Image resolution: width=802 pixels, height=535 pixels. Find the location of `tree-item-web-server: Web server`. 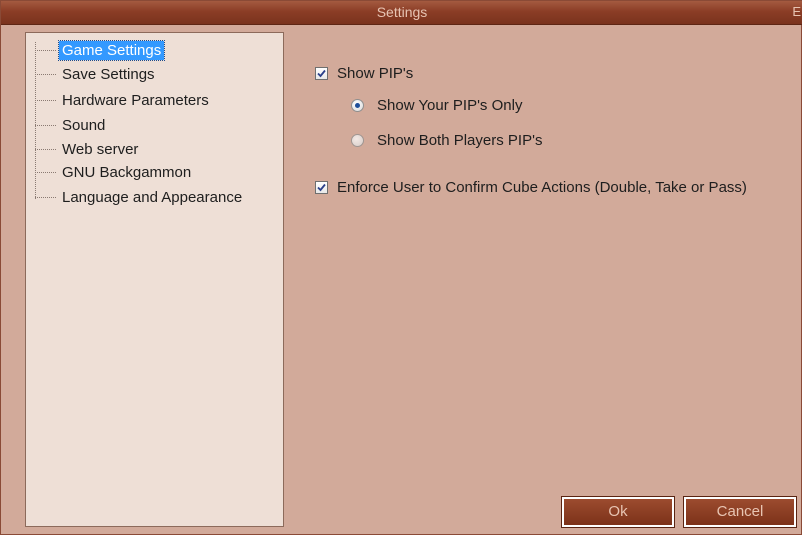

tree-item-web-server: Web server is located at coordinates (88, 149).